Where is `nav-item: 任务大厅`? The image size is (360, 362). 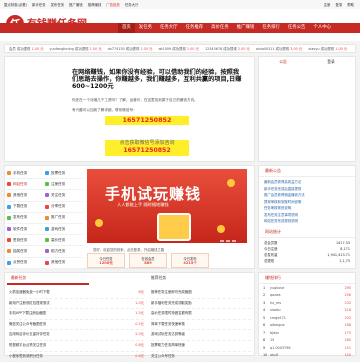 nav-item: 任务大厅 is located at coordinates (169, 28).